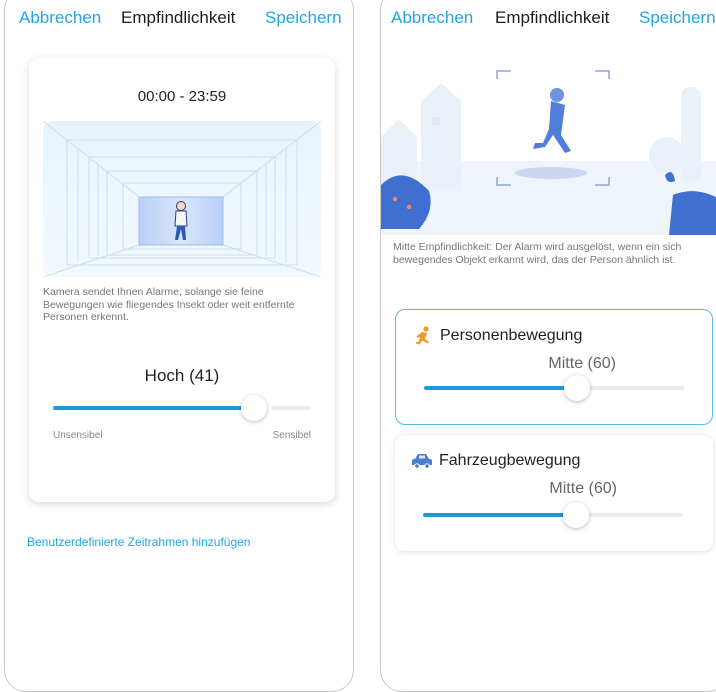 The image size is (716, 692). Describe the element at coordinates (552, 120) in the screenshot. I see `running-figure` at that location.